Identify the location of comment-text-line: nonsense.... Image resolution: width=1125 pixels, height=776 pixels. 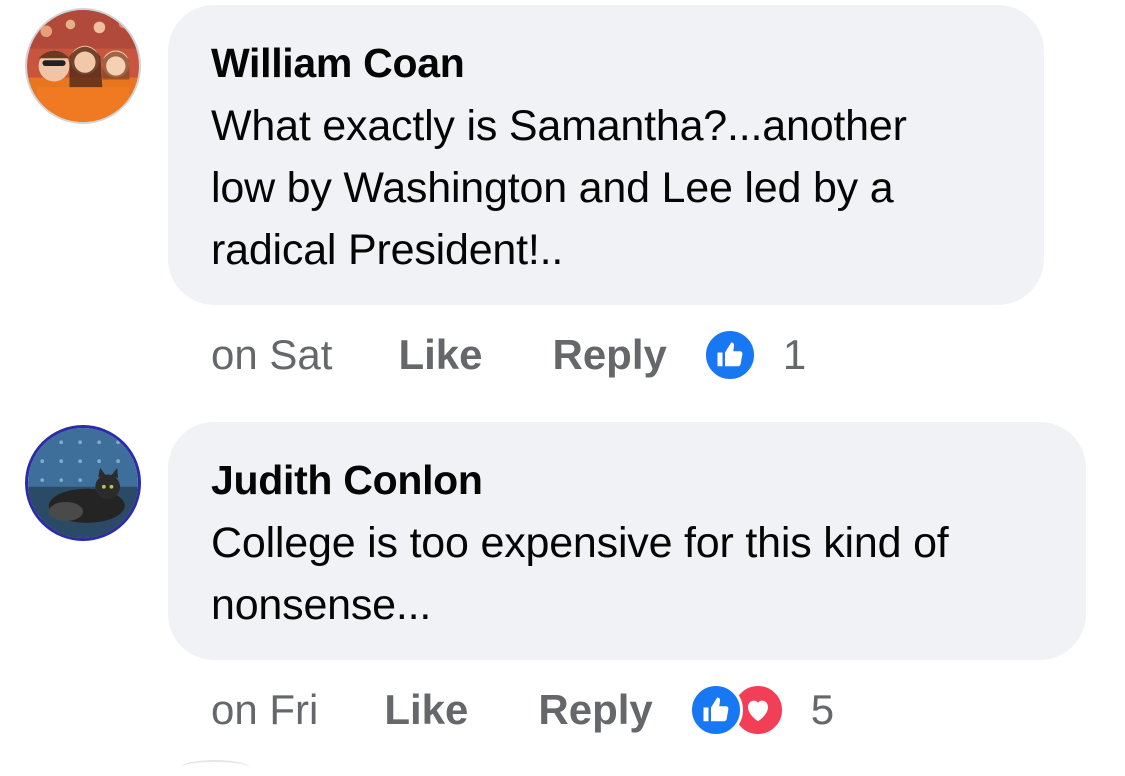
(321, 605).